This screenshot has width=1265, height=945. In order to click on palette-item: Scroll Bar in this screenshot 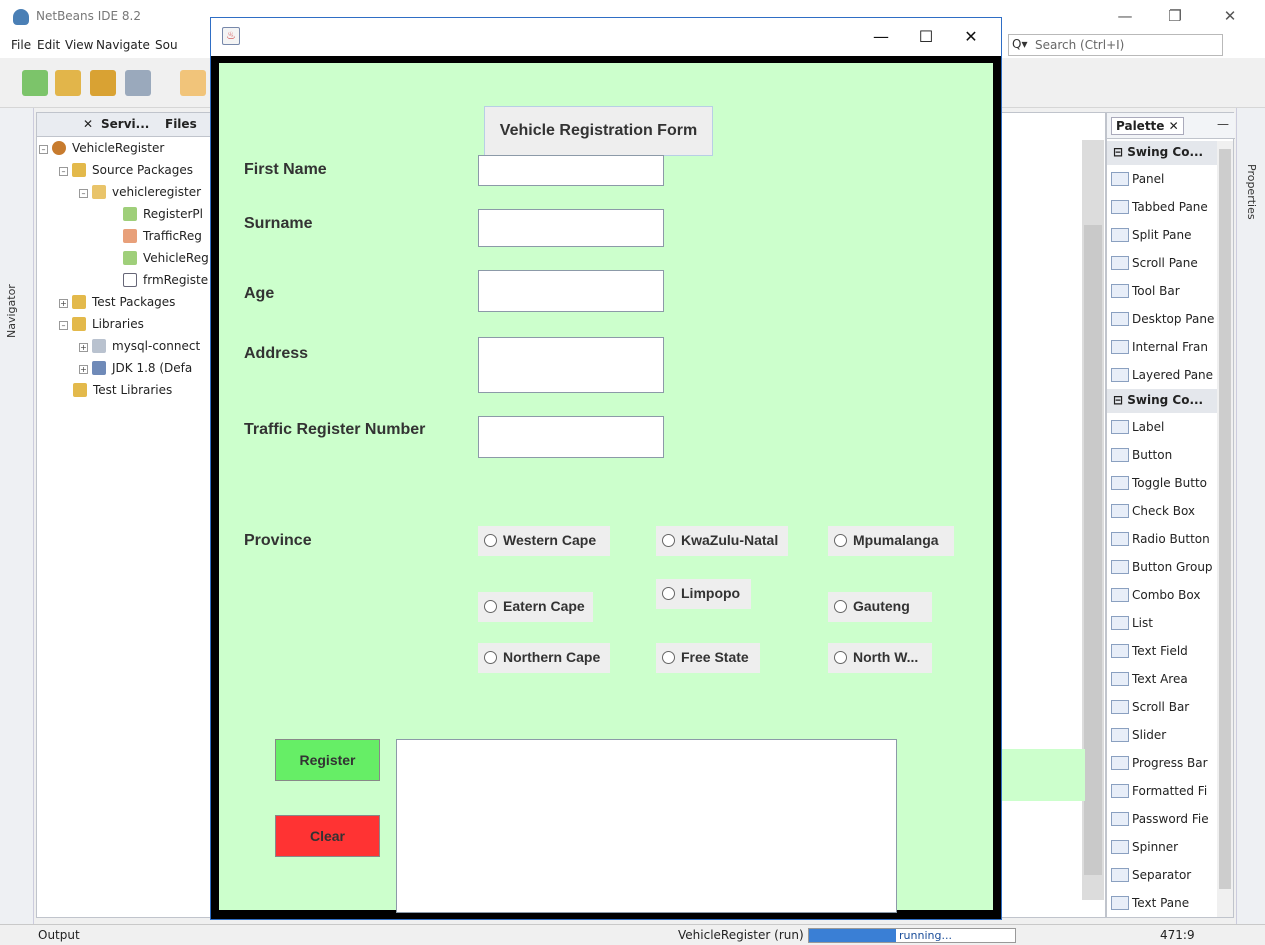, I will do `click(1162, 707)`.